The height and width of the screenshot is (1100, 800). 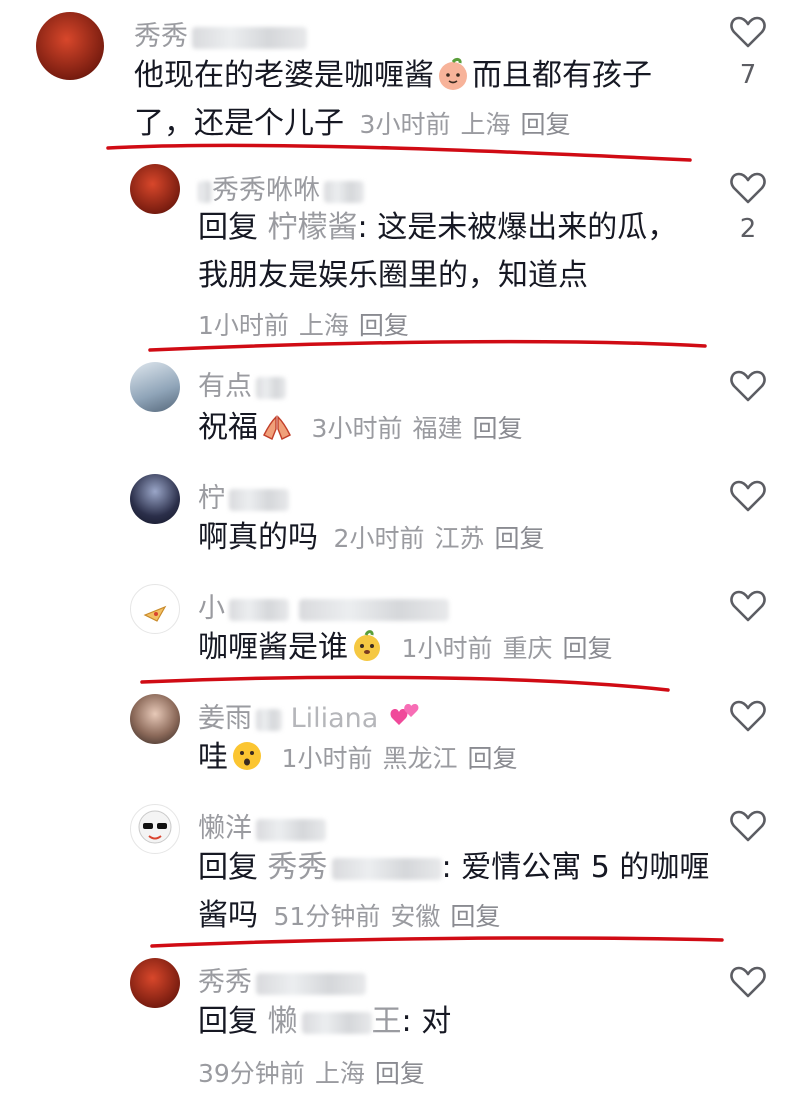 I want to click on comment-text: 他现在的老婆是咖喱酱 而且都有孩子 了，还是个儿子 3小时前 上海 回复, so click(x=393, y=99).